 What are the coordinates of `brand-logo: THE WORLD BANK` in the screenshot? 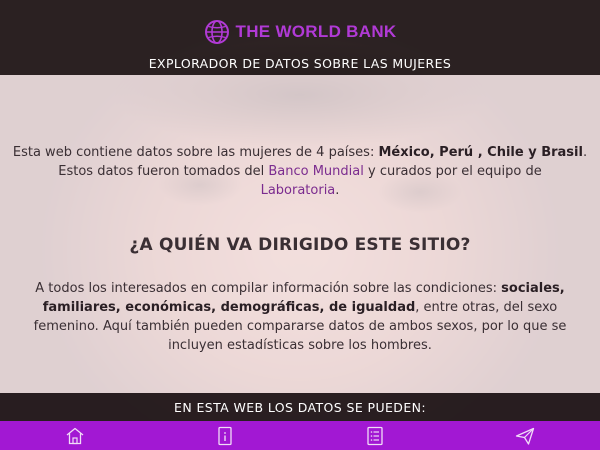 It's located at (300, 32).